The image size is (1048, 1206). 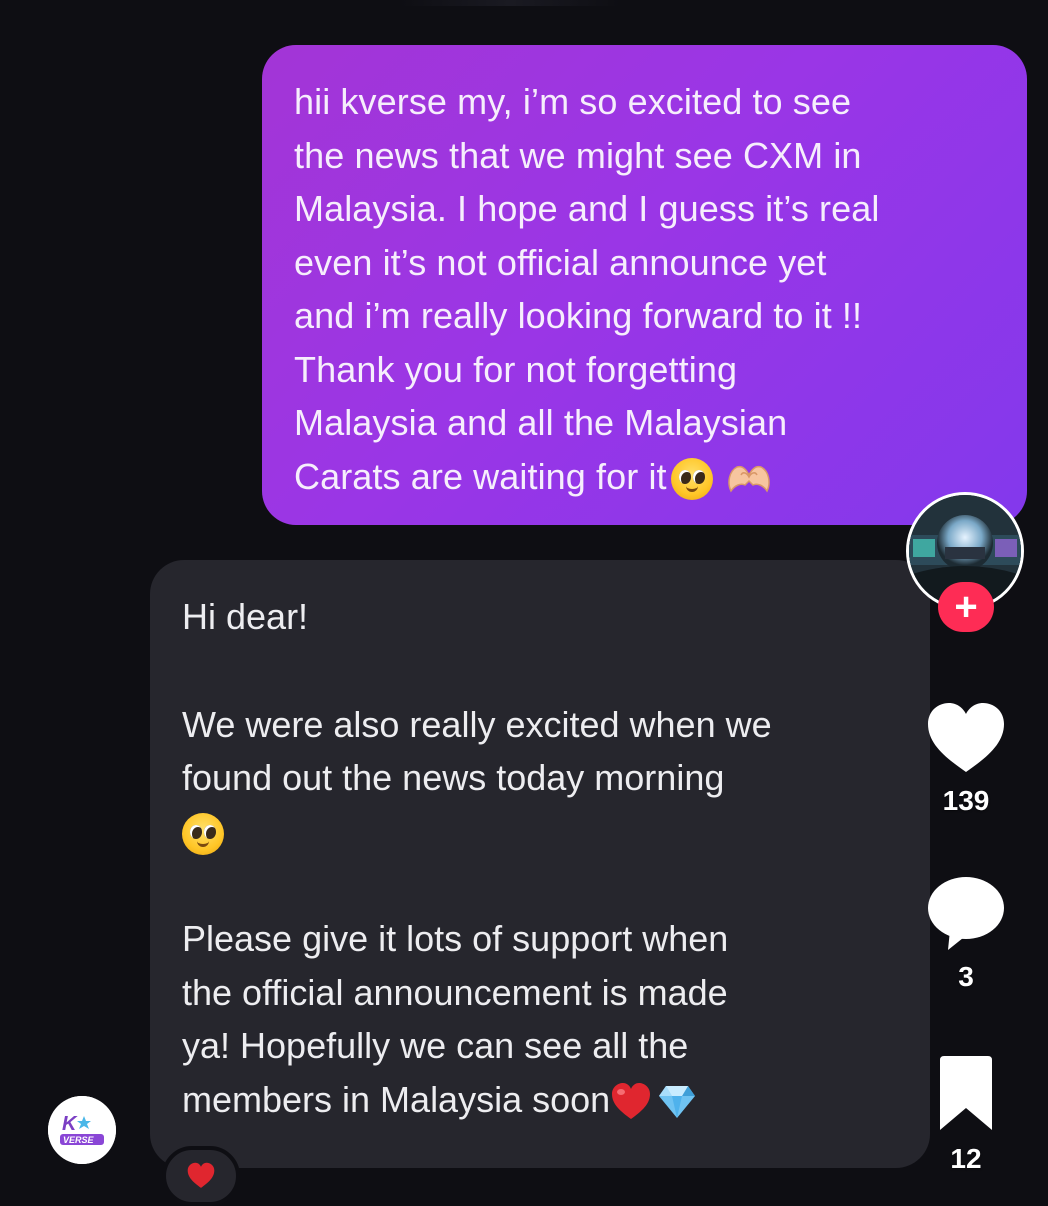 I want to click on top-strip, so click(x=510, y=3).